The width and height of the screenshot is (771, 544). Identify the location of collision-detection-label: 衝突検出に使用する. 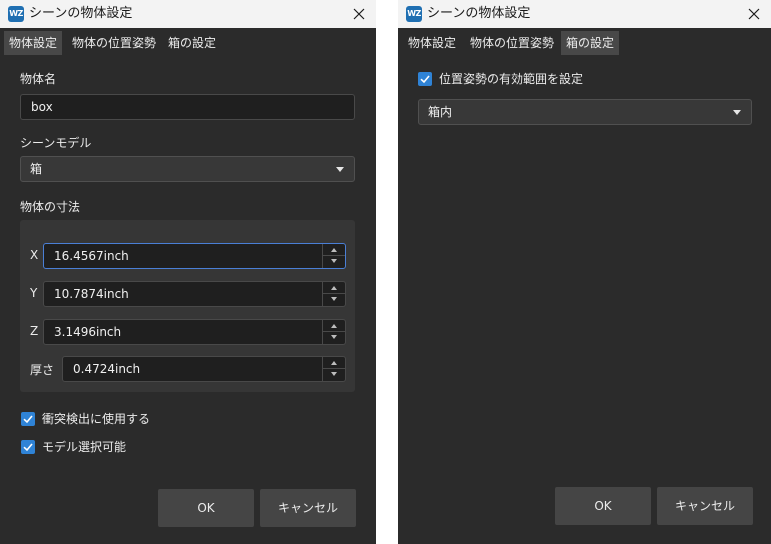
(96, 419).